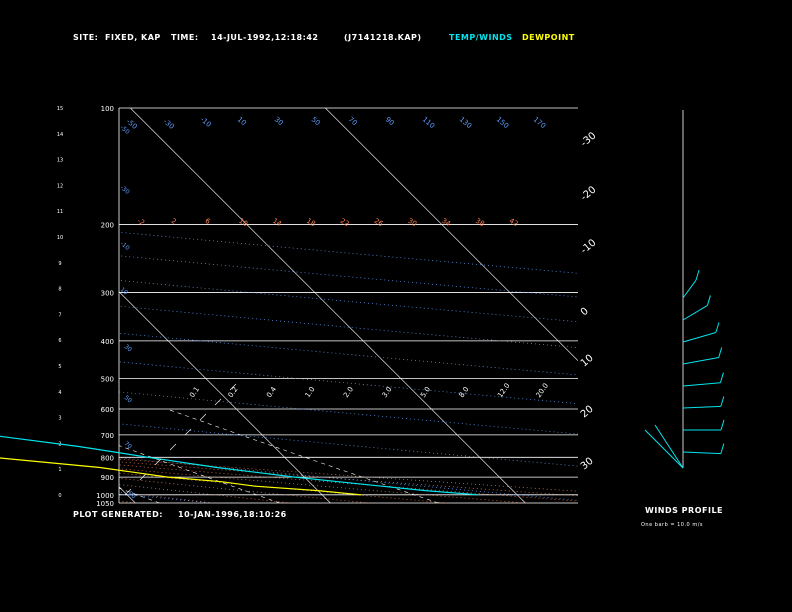 The image size is (792, 612). What do you see at coordinates (539, 122) in the screenshot?
I see `dry-adiabat-label-11: 170` at bounding box center [539, 122].